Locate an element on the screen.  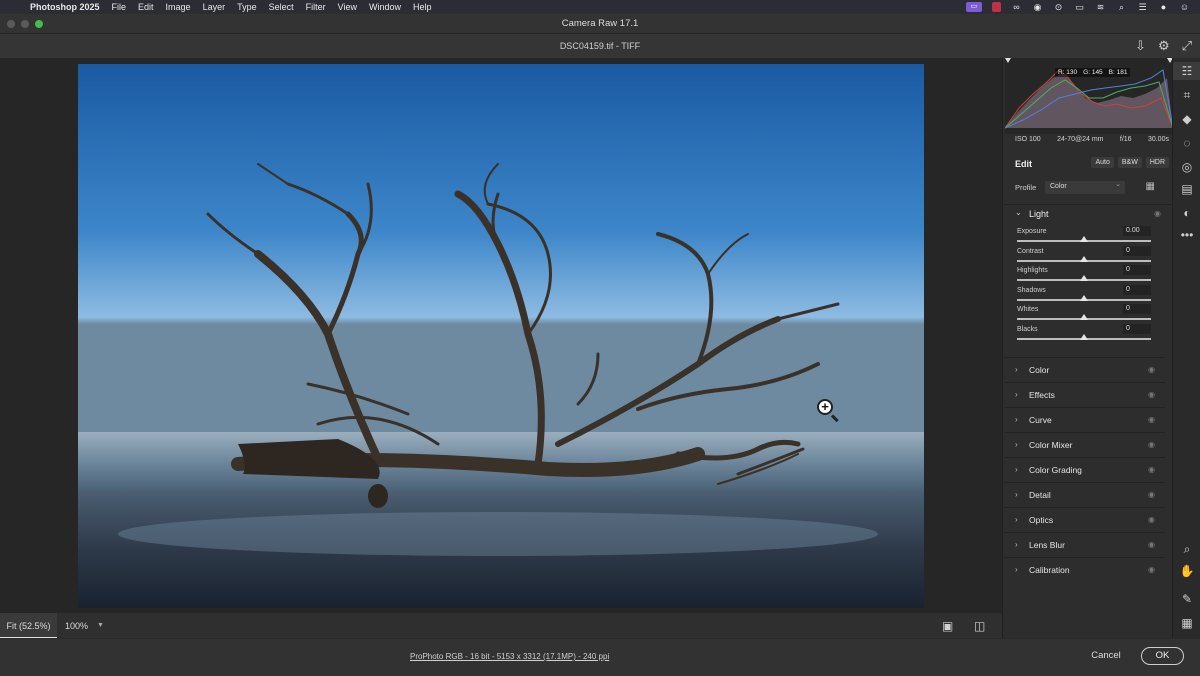
settings-gear-icon: ⚙ is located at coordinates (1164, 46).